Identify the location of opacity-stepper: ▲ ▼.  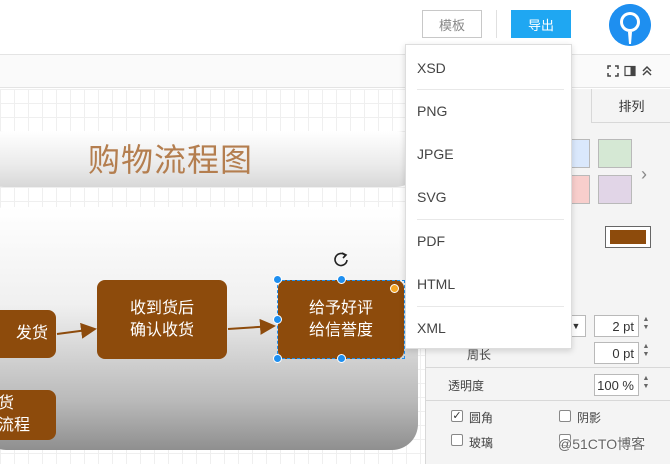
(646, 383).